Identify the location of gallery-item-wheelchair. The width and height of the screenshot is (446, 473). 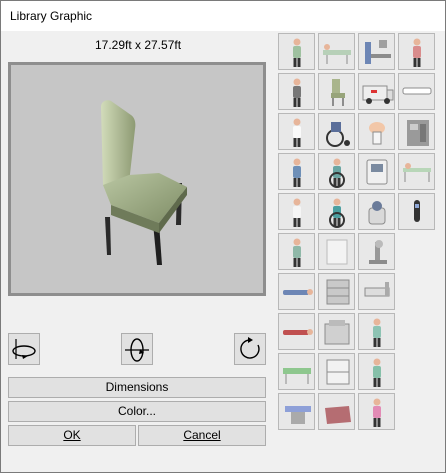
(336, 131).